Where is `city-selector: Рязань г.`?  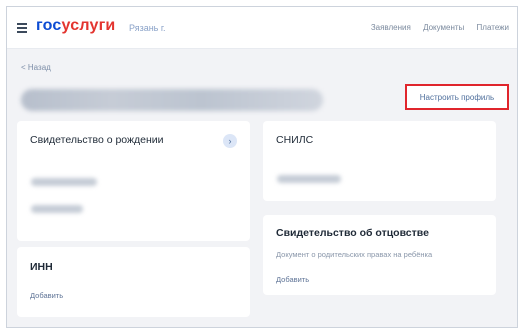
city-selector: Рязань г. is located at coordinates (147, 28).